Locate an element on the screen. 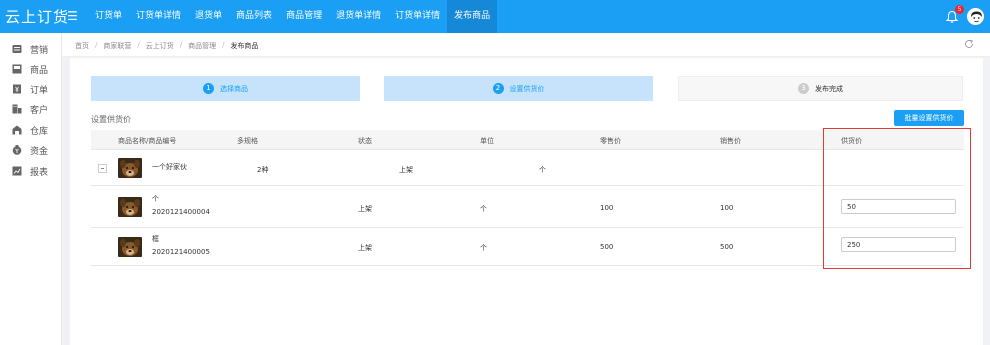  batch-set-price-button: 批量设置供货价 is located at coordinates (929, 118).